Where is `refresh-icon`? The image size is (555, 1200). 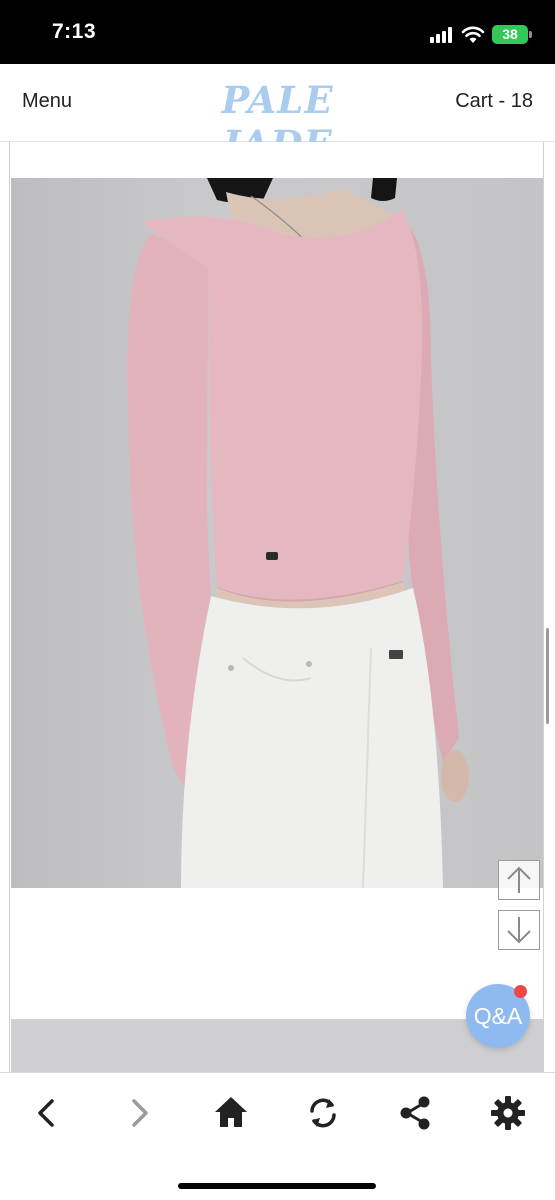
refresh-icon is located at coordinates (323, 1113).